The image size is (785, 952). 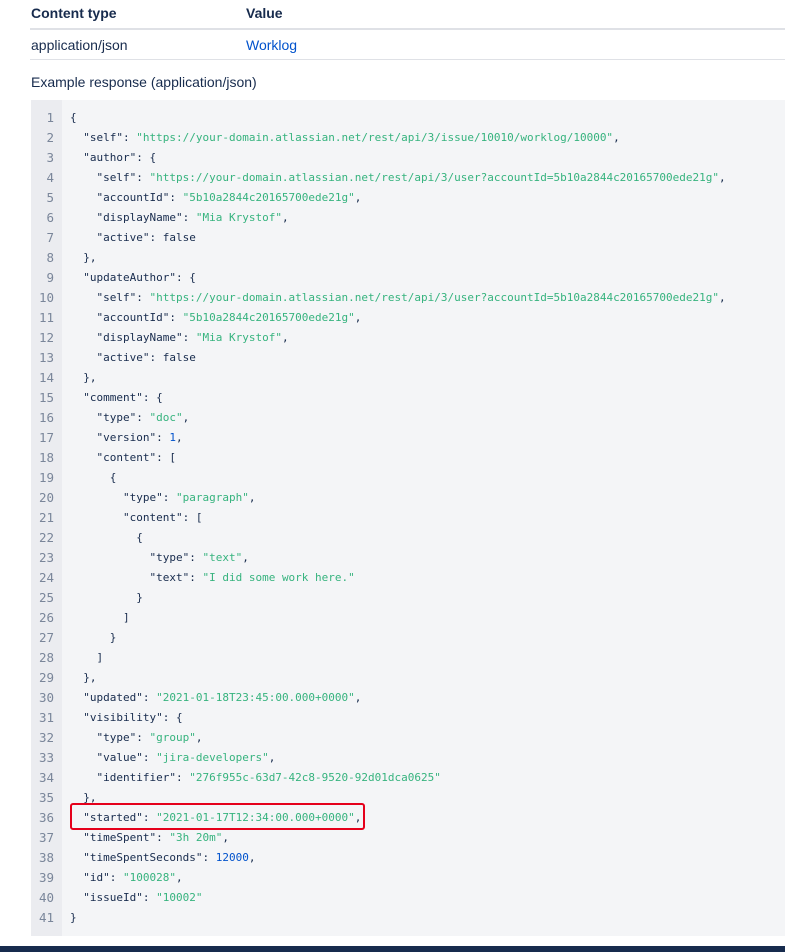 What do you see at coordinates (116, 717) in the screenshot?
I see `code-token: "visibility"` at bounding box center [116, 717].